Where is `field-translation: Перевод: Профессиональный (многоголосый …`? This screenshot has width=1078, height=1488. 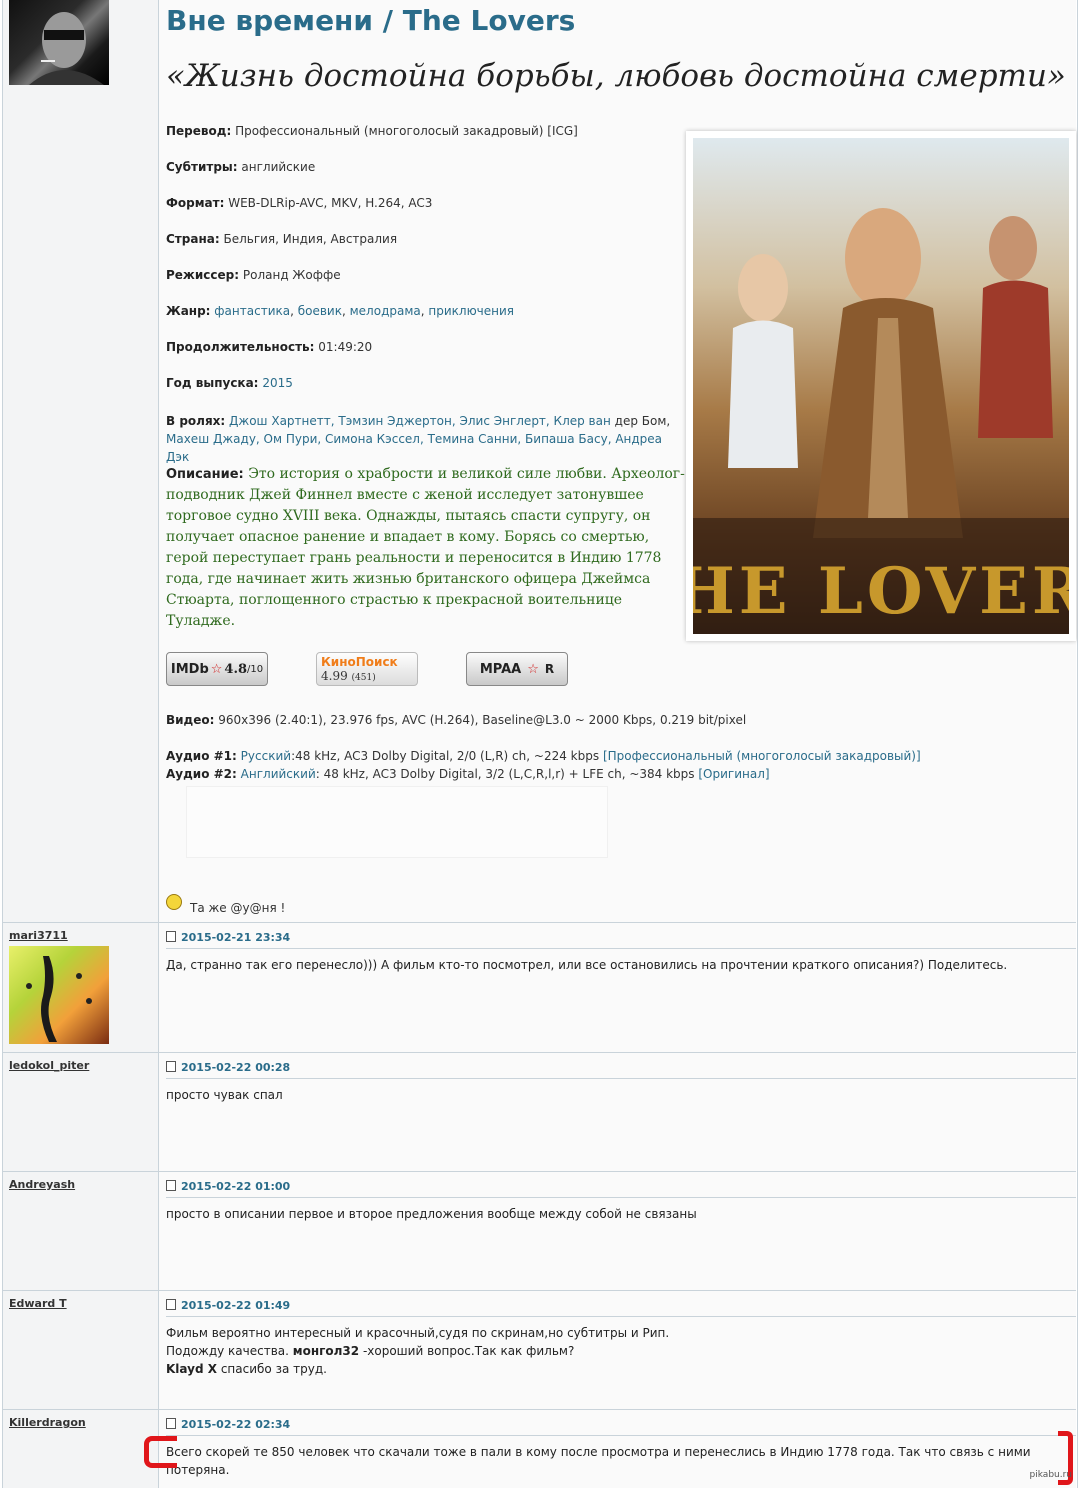 field-translation: Перевод: Профессиональный (многоголосый … is located at coordinates (372, 131).